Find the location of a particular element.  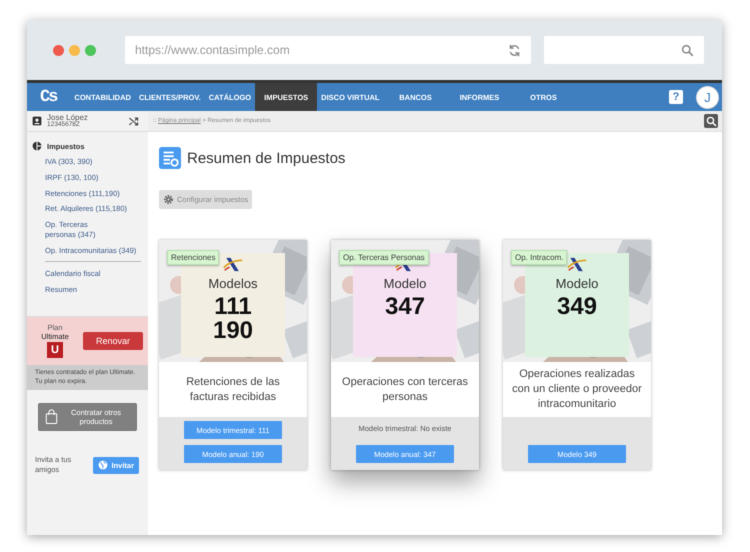

url-text: https://www.contasimple.com is located at coordinates (213, 50).